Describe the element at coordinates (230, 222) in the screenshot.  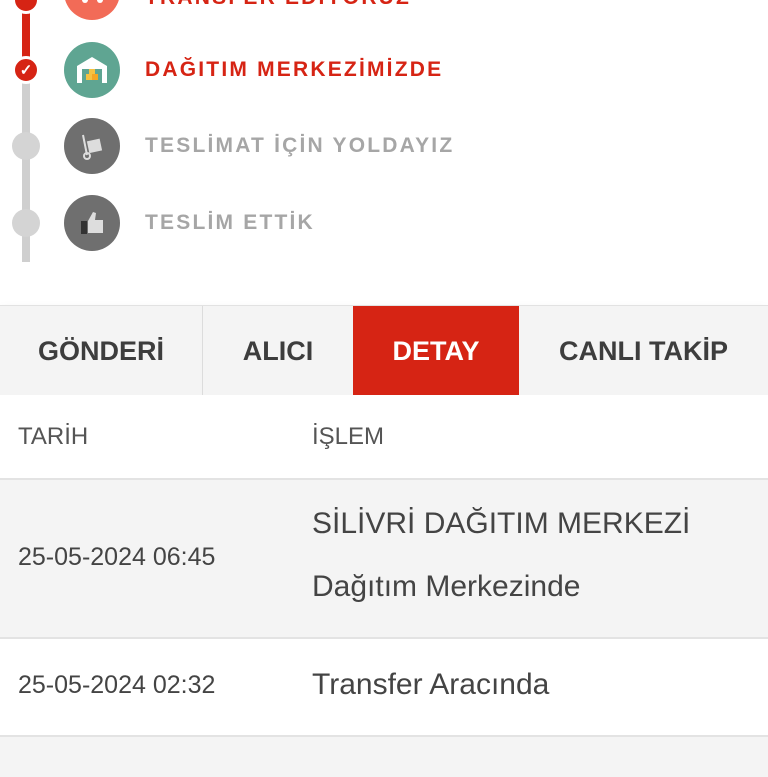
I see `step-label-delivered: TESLİM ETTİK` at that location.